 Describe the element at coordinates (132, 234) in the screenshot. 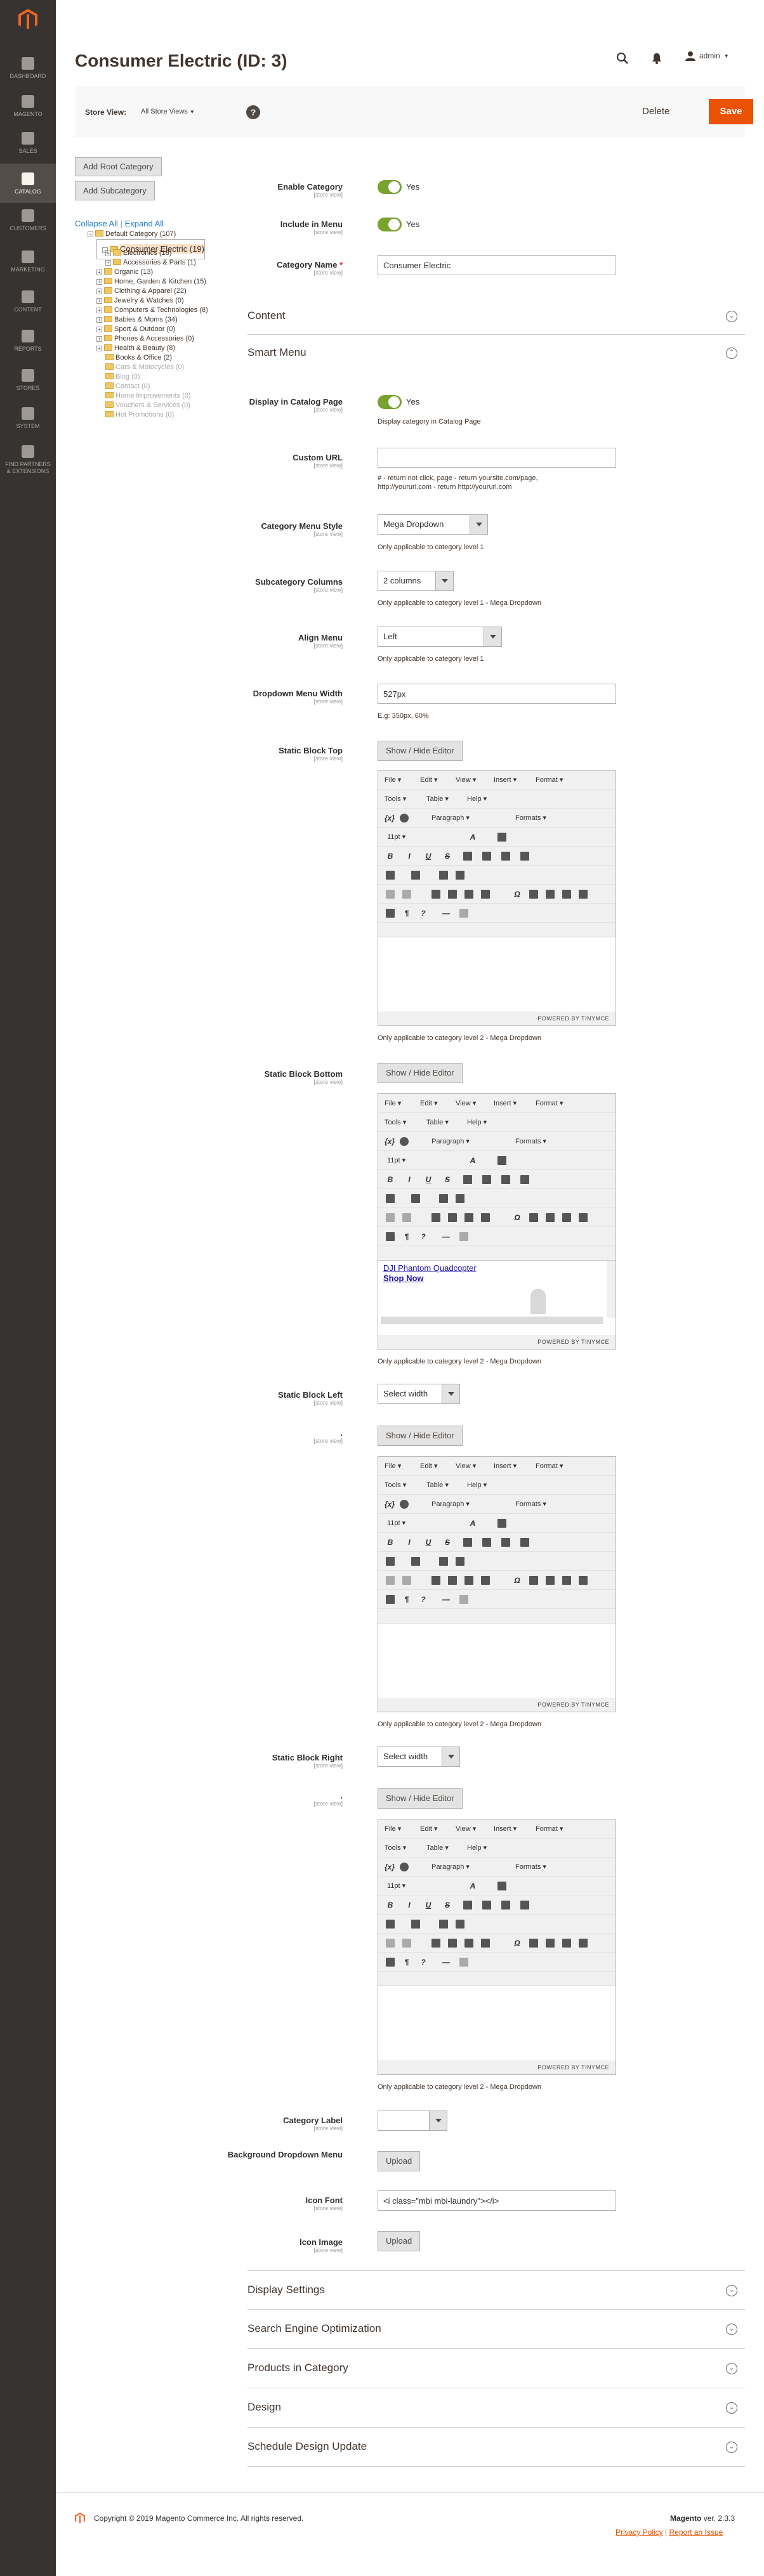

I see `tree-node-default-category: − Default Category (107)` at that location.